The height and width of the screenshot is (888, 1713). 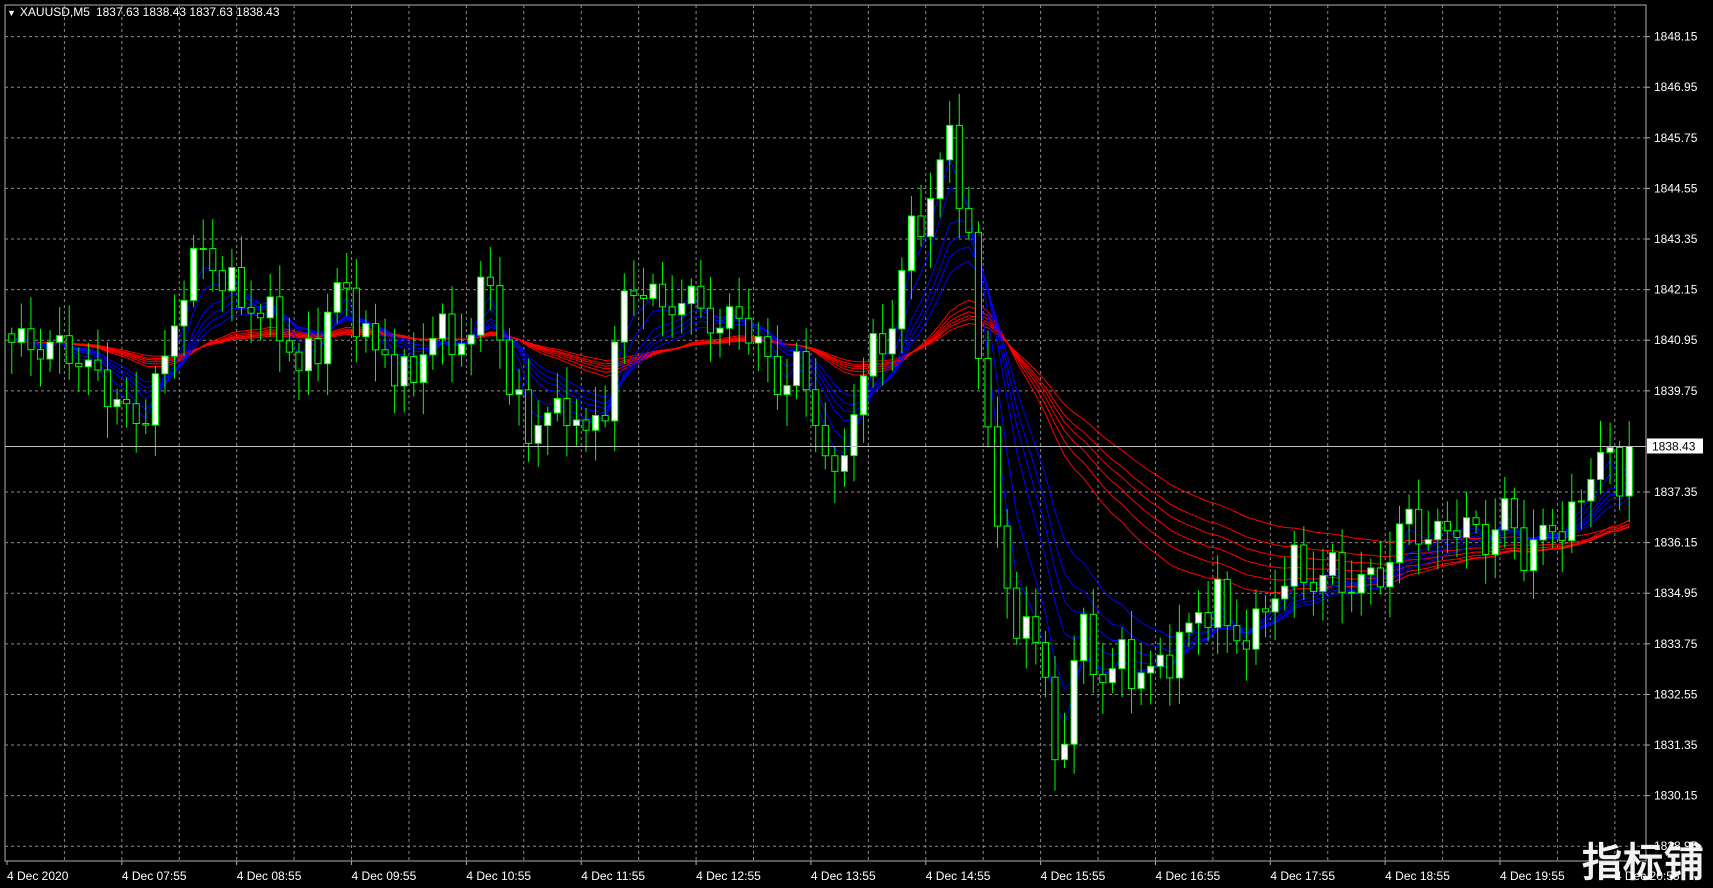 What do you see at coordinates (1676, 37) in the screenshot?
I see `y-tick-label: 1848.15` at bounding box center [1676, 37].